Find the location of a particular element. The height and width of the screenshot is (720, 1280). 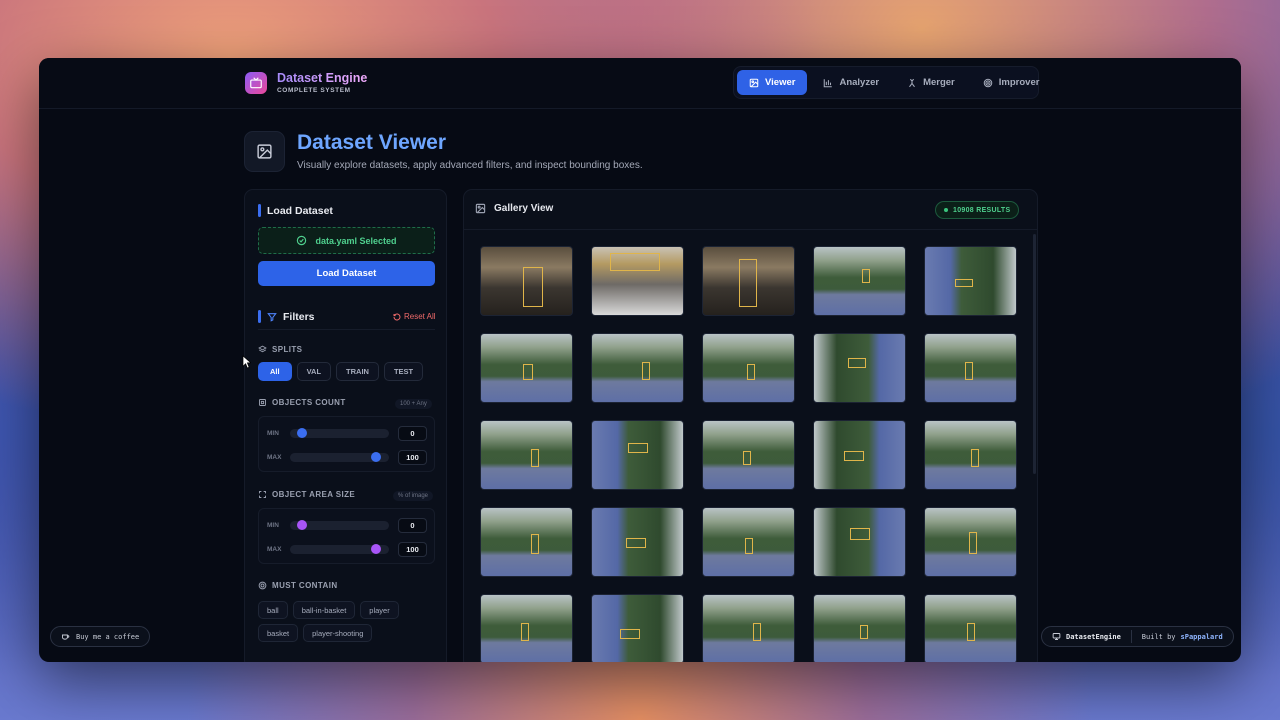

splits-selector: All VAL TRAIN TEST is located at coordinates (341, 371).